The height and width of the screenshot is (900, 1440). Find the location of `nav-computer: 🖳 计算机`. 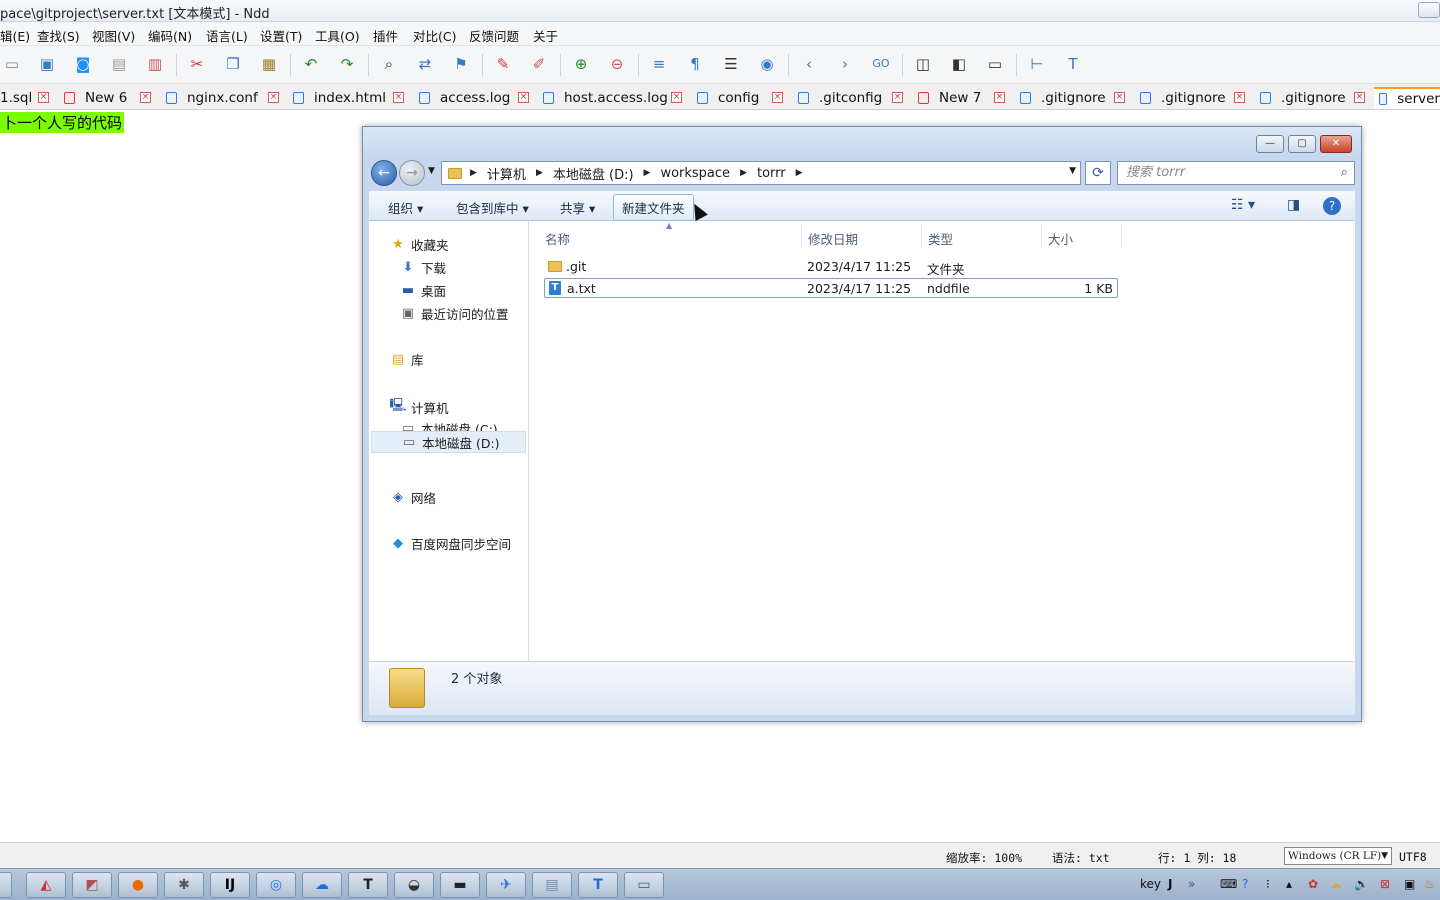

nav-computer: 🖳 计算机 is located at coordinates (418, 407).